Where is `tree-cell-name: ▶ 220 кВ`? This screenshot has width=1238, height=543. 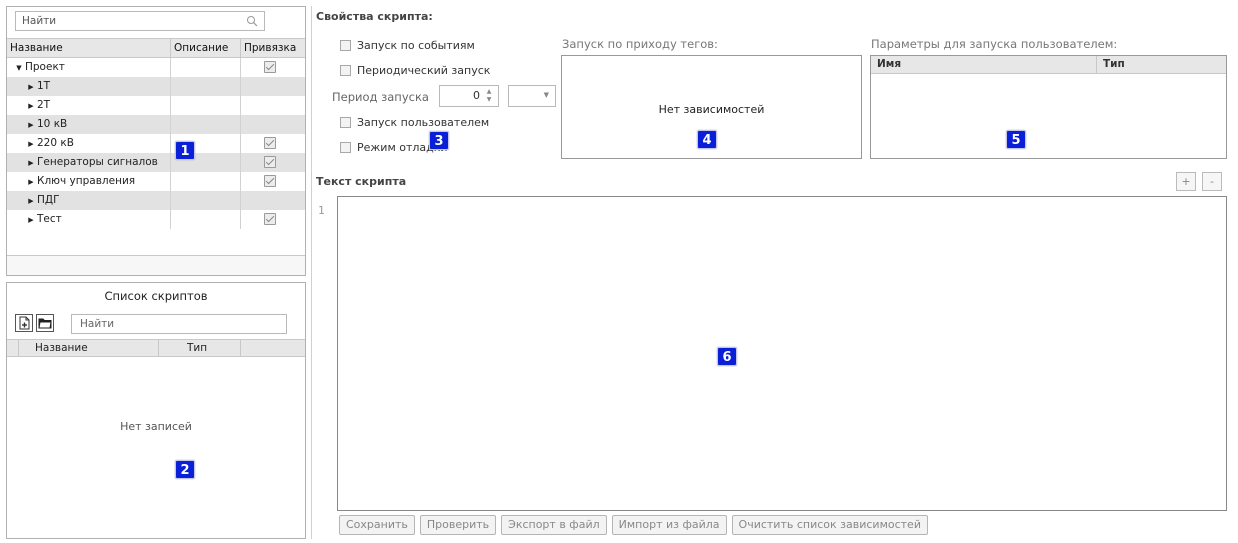
tree-cell-name: ▶ 220 кВ is located at coordinates (89, 143).